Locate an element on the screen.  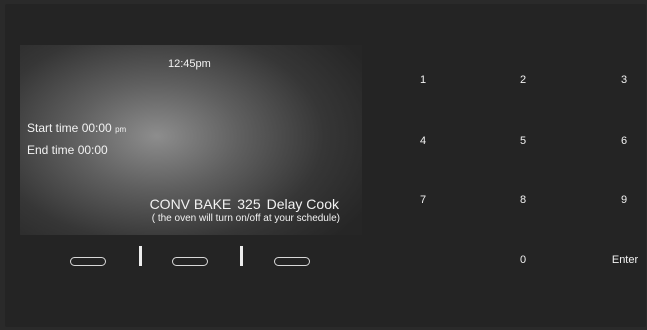
soft-key-middle is located at coordinates (190, 261).